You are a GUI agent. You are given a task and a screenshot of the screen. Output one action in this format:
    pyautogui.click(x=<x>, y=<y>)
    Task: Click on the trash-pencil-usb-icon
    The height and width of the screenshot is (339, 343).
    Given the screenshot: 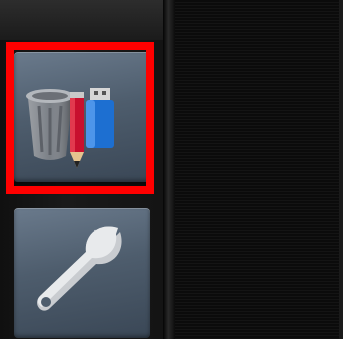 What is the action you would take?
    pyautogui.click(x=70, y=128)
    